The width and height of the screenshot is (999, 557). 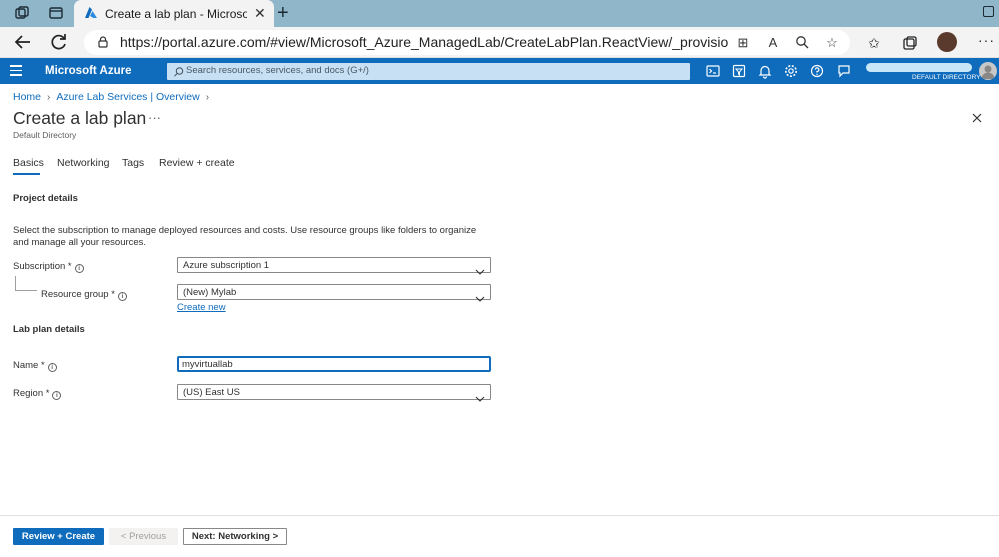 What do you see at coordinates (946, 77) in the screenshot?
I see `account-directory: DEFAULT DIRECTORY` at bounding box center [946, 77].